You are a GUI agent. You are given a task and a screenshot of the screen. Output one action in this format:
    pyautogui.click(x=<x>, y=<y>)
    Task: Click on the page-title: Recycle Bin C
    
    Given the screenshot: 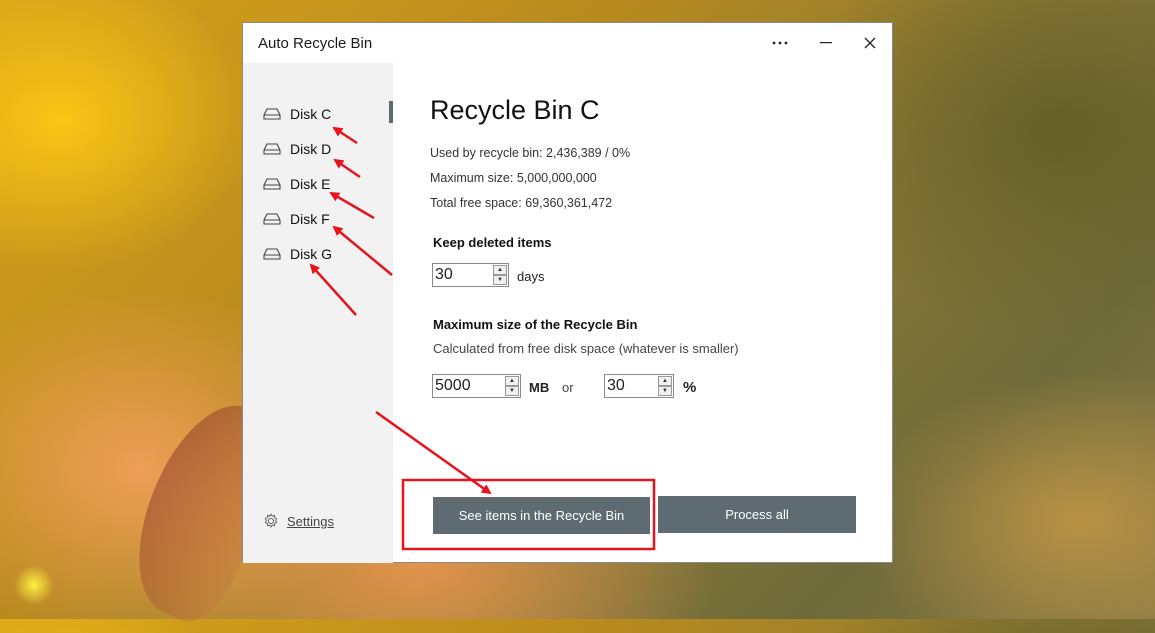 What is the action you would take?
    pyautogui.click(x=515, y=110)
    